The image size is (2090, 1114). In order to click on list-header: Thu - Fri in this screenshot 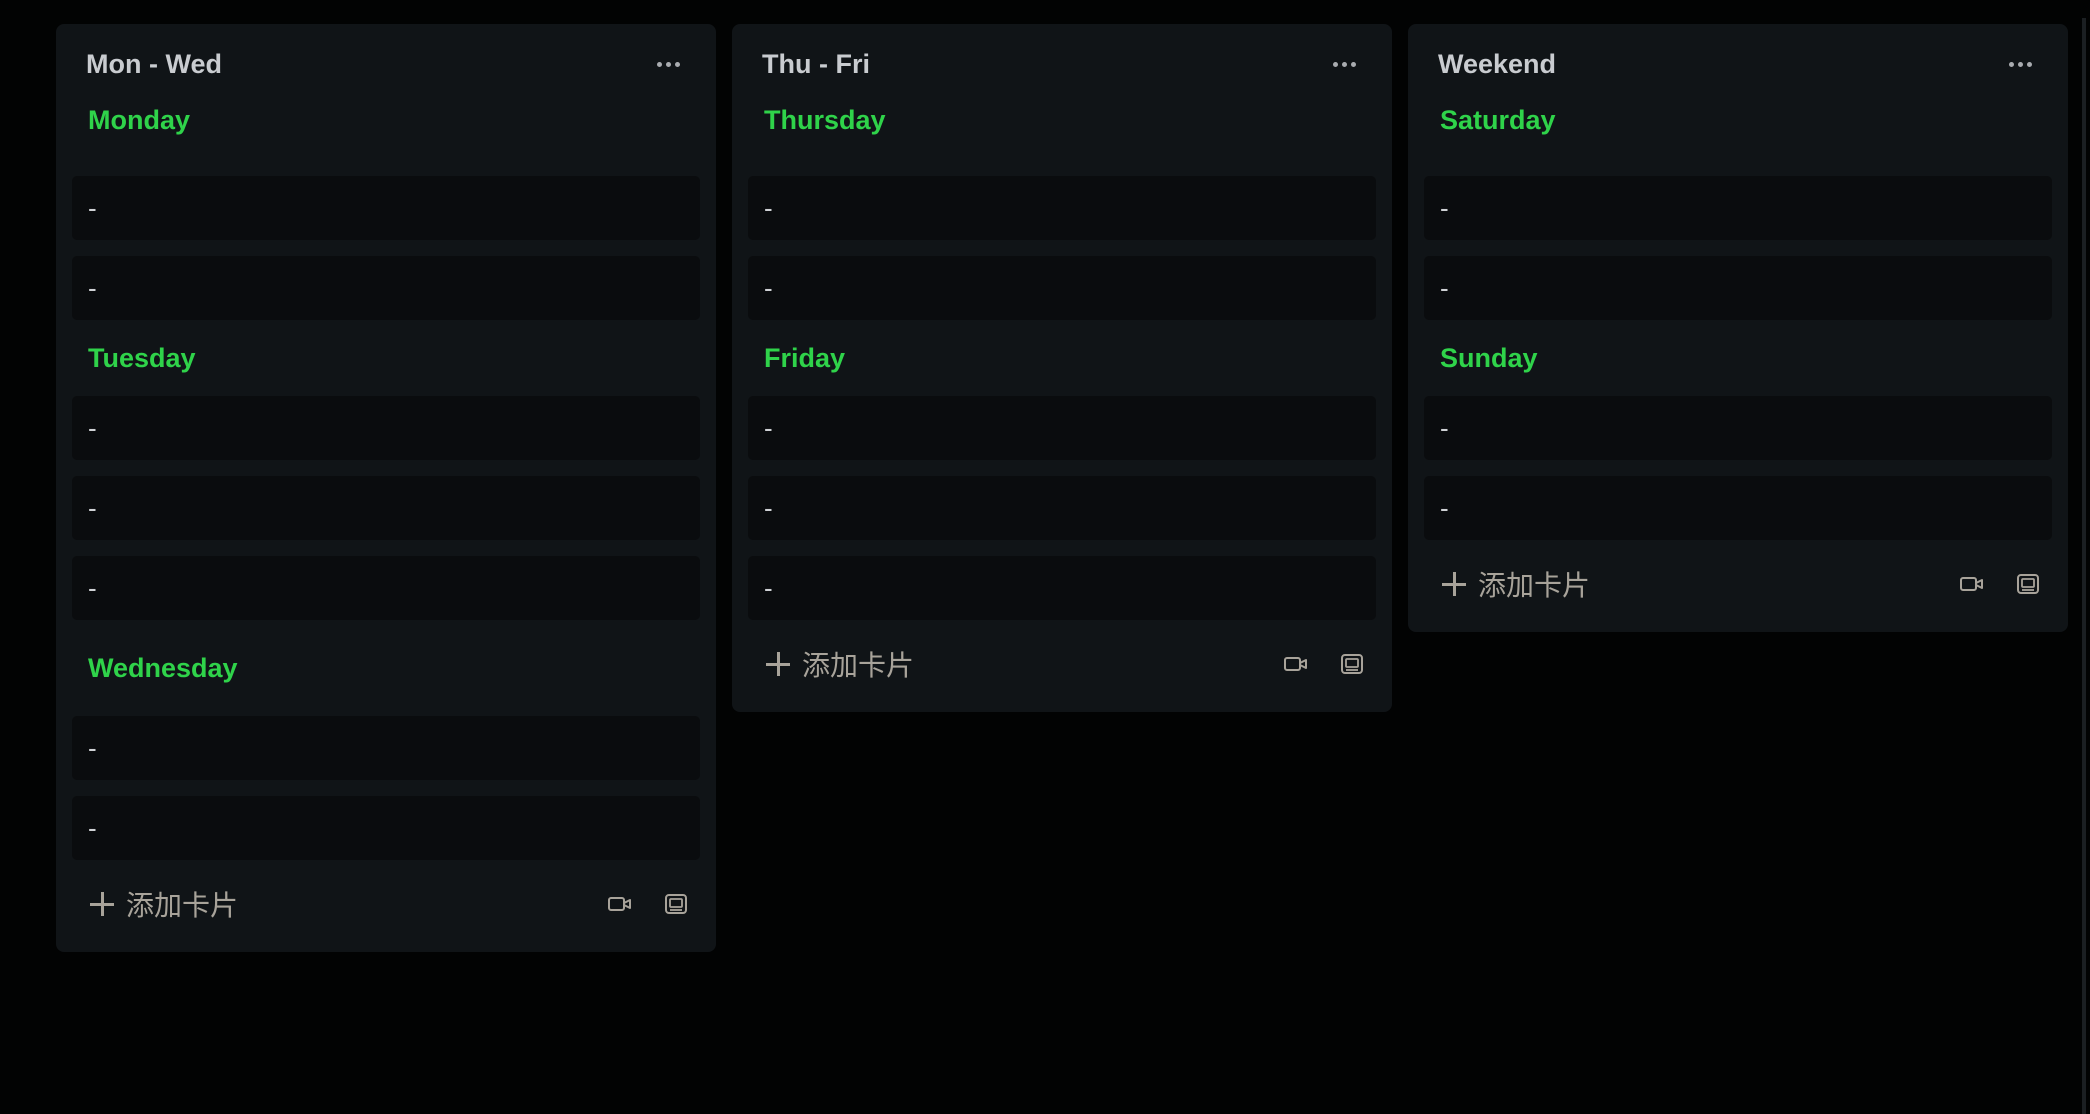, I will do `click(1062, 64)`.